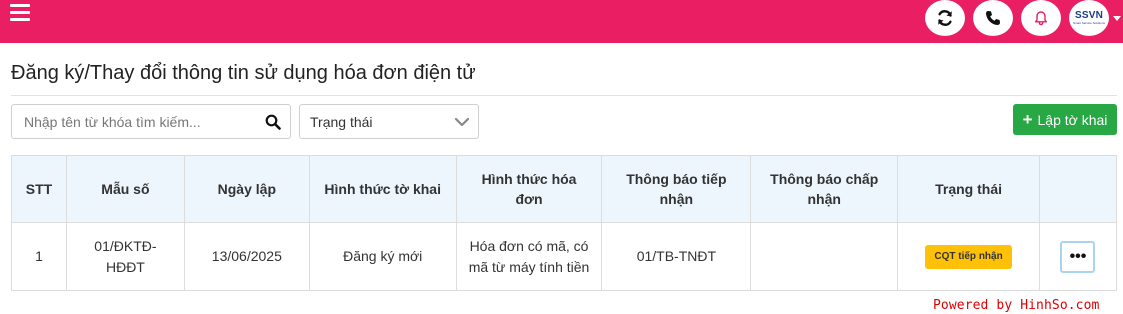  What do you see at coordinates (382, 189) in the screenshot?
I see `col-header-hinh-thuc-to-khai: Hình thức tờ khai` at bounding box center [382, 189].